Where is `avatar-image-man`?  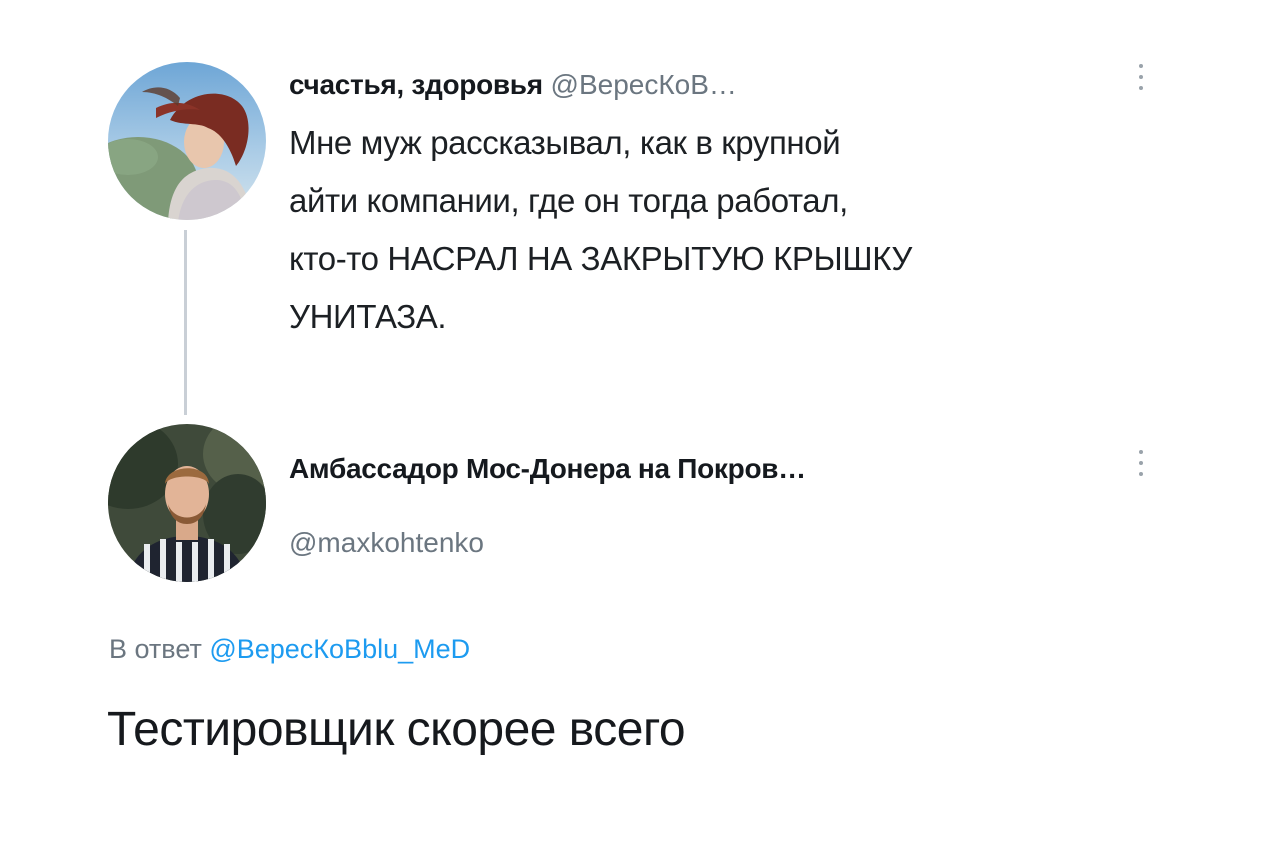
avatar-image-man is located at coordinates (187, 503).